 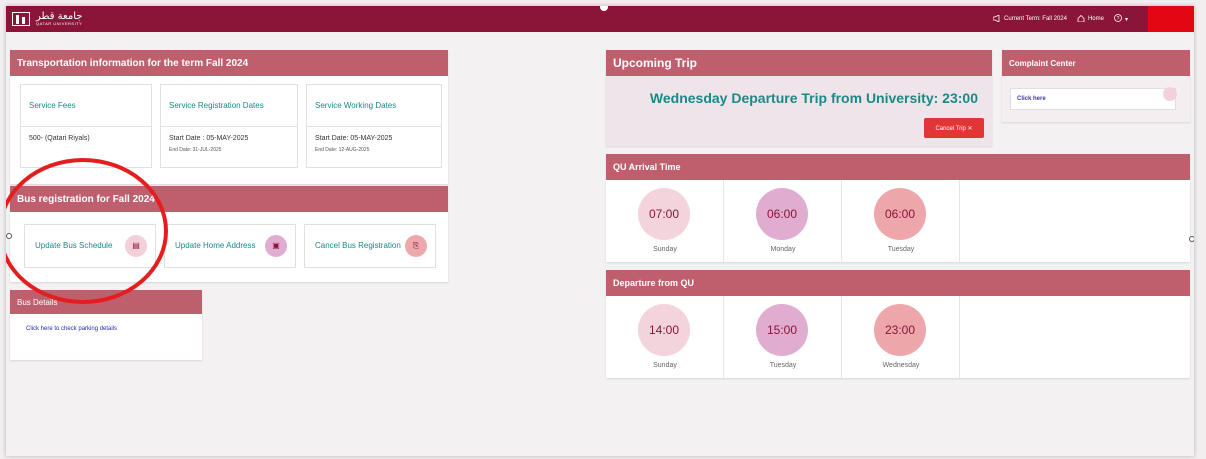 I want to click on time-circle: 14:00, so click(x=664, y=330).